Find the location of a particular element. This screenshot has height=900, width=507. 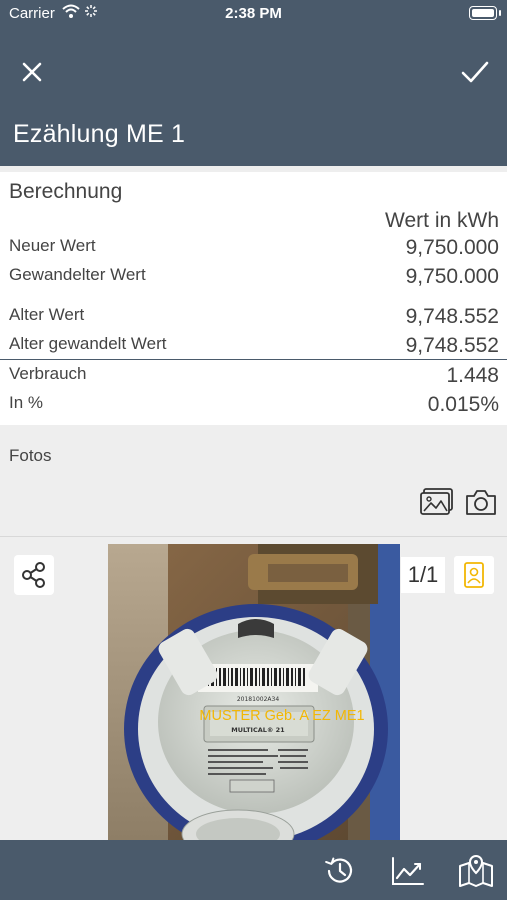

fotos-label: Fotos is located at coordinates (30, 455).